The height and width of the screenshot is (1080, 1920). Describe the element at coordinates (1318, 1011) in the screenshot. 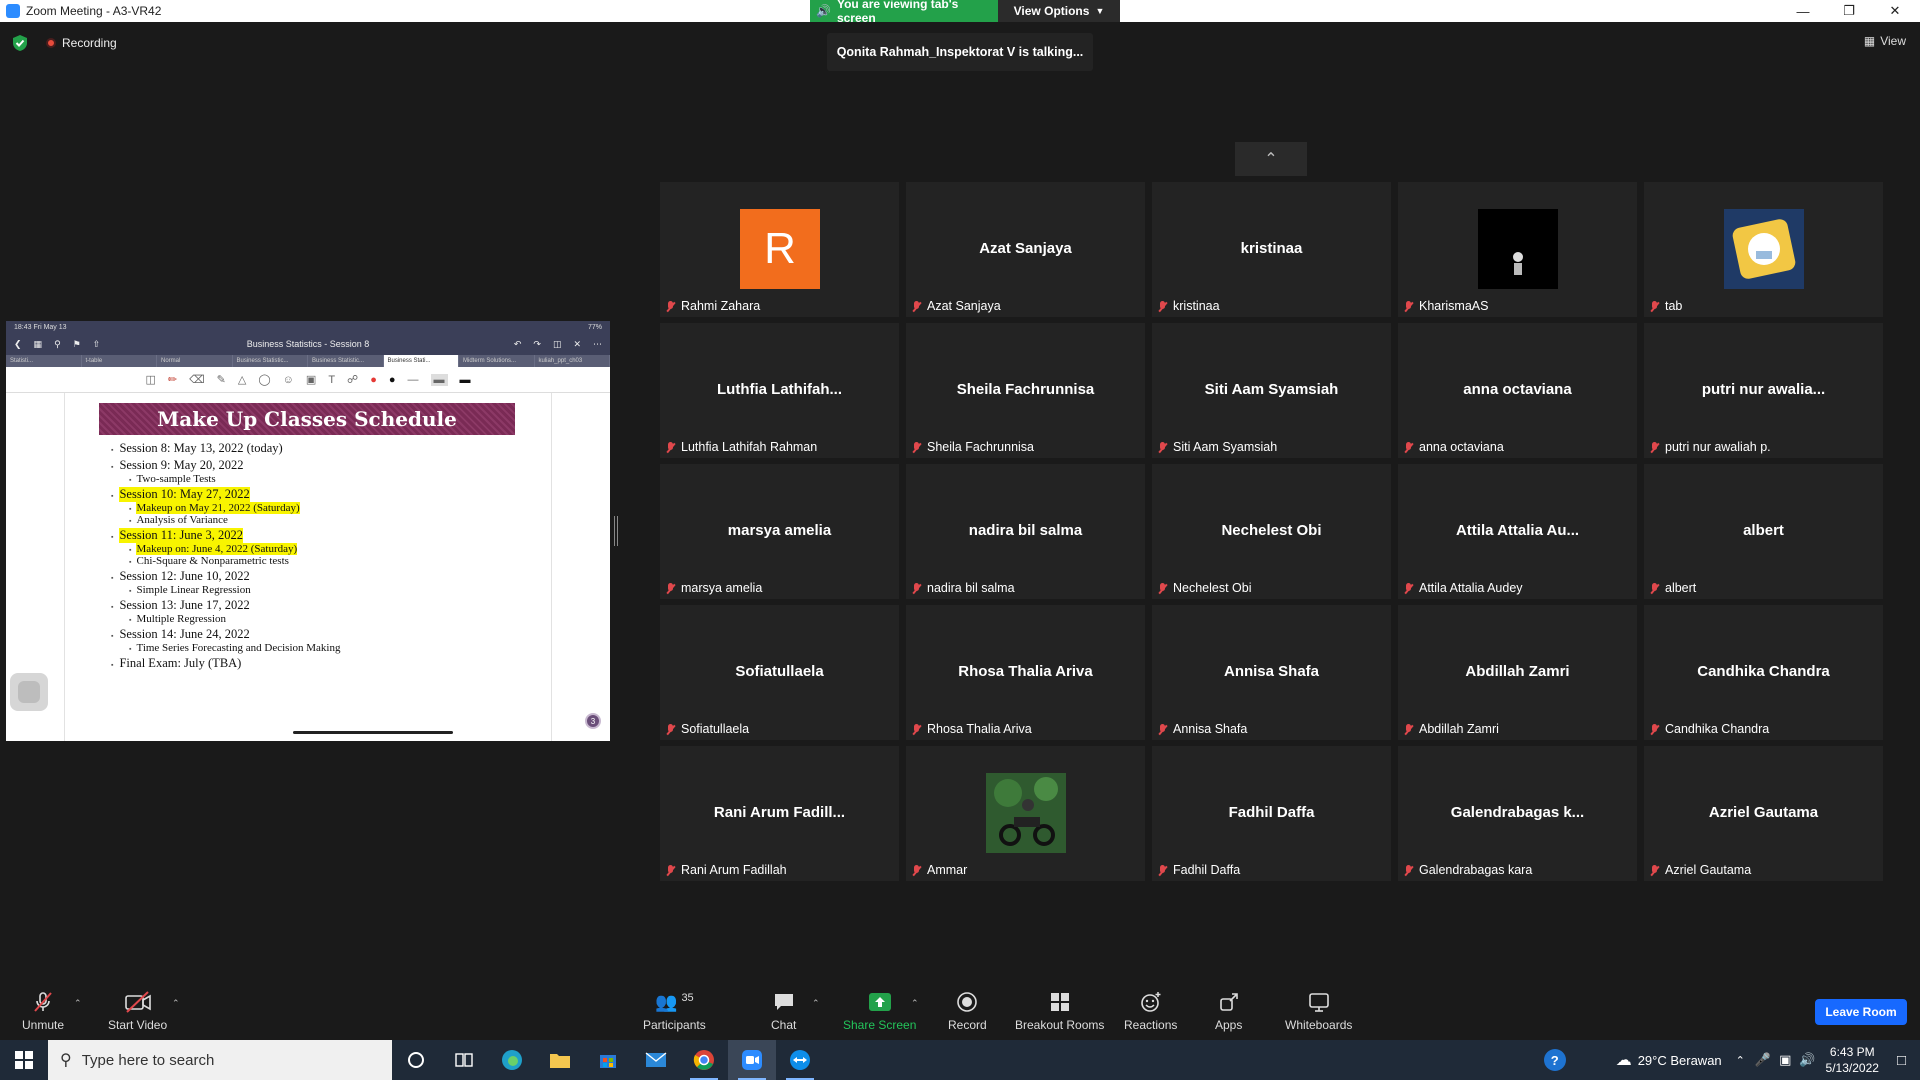

I see `whiteboards-button: Whiteboards` at that location.